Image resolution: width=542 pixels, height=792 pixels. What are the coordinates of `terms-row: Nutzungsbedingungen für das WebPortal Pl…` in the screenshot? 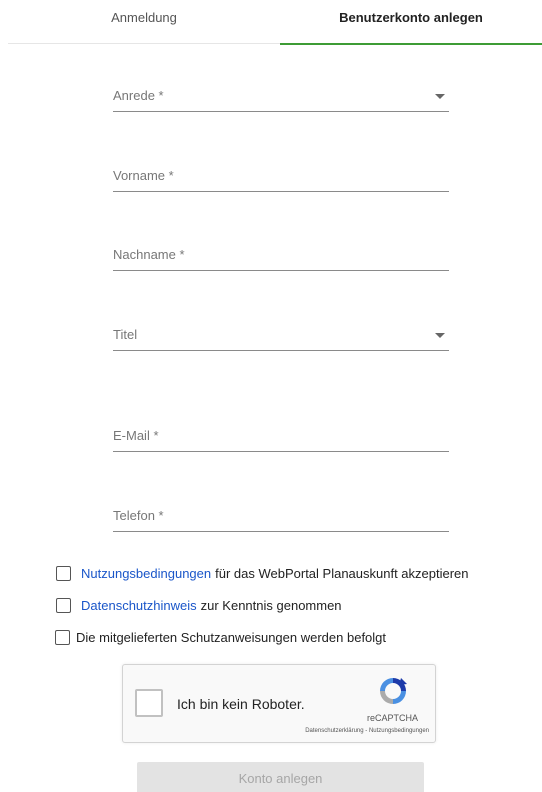 It's located at (262, 573).